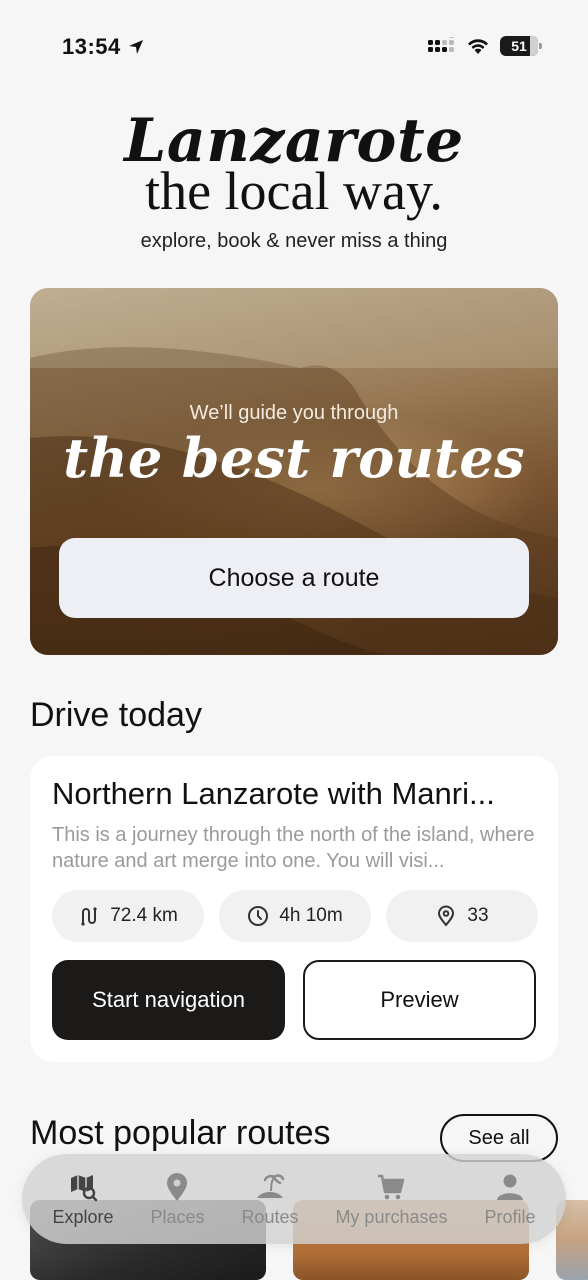 The height and width of the screenshot is (1280, 588). Describe the element at coordinates (509, 1187) in the screenshot. I see `person-icon` at that location.